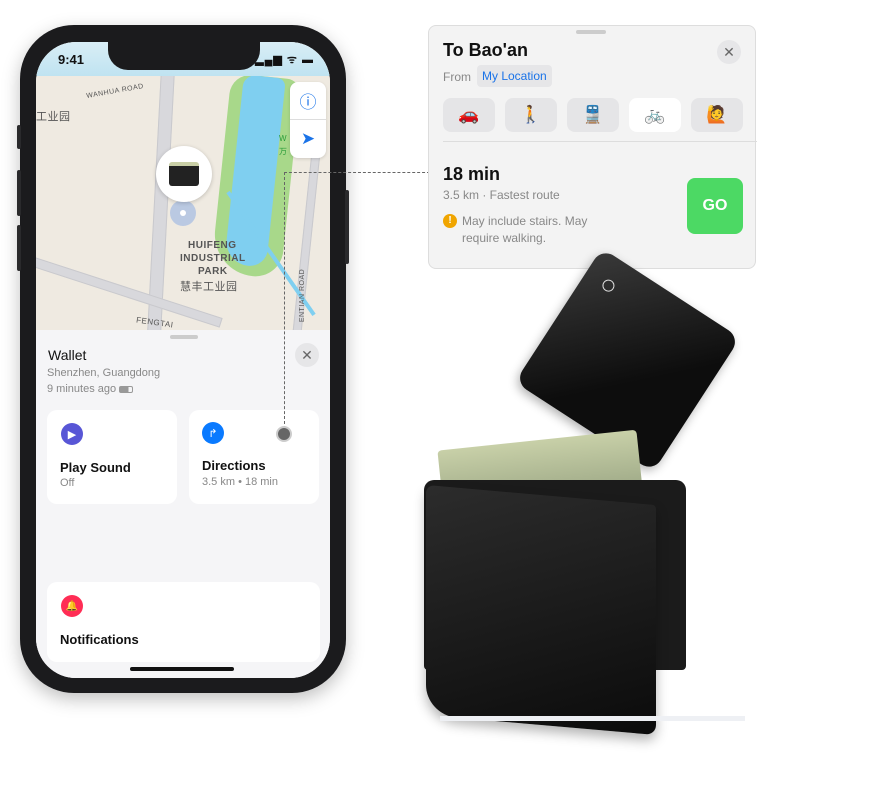  I want to click on item-pin, so click(184, 174).